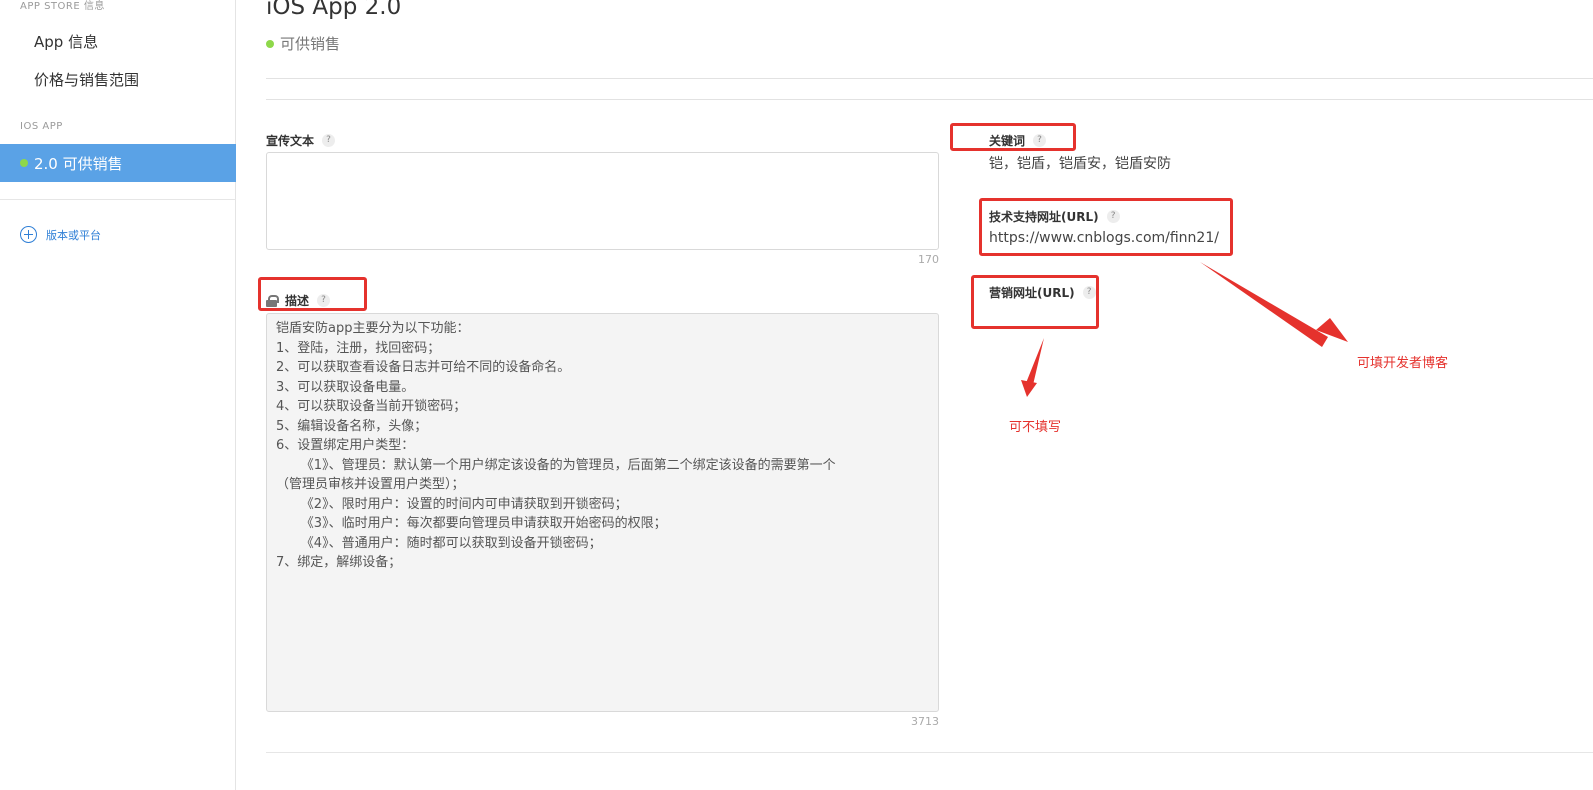 This screenshot has height=790, width=1593. I want to click on annotation-note-blog: 可填开发者博客, so click(1403, 363).